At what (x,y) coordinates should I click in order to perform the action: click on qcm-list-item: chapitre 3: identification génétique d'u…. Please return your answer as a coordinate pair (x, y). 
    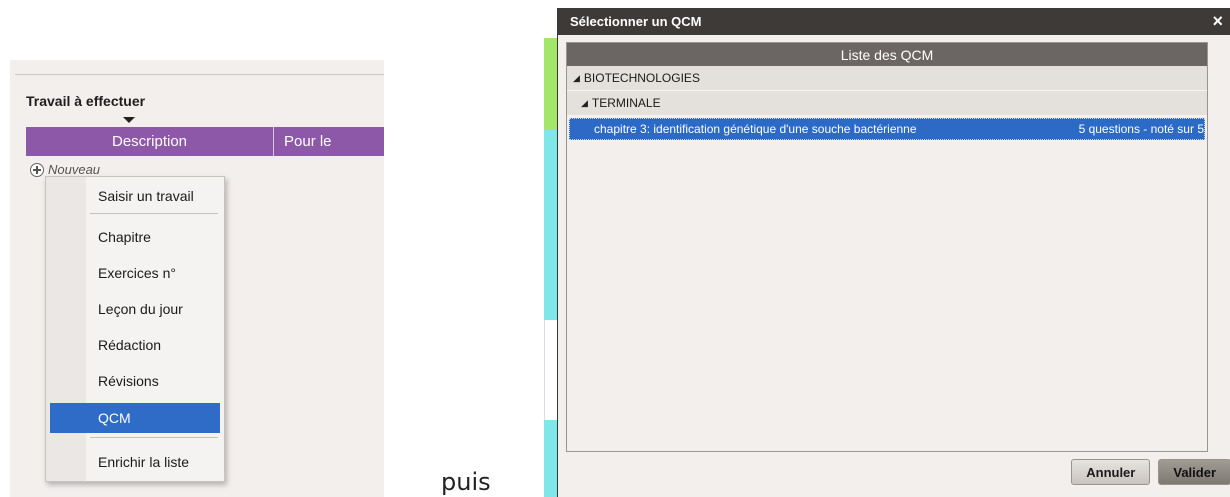
    Looking at the image, I should click on (887, 129).